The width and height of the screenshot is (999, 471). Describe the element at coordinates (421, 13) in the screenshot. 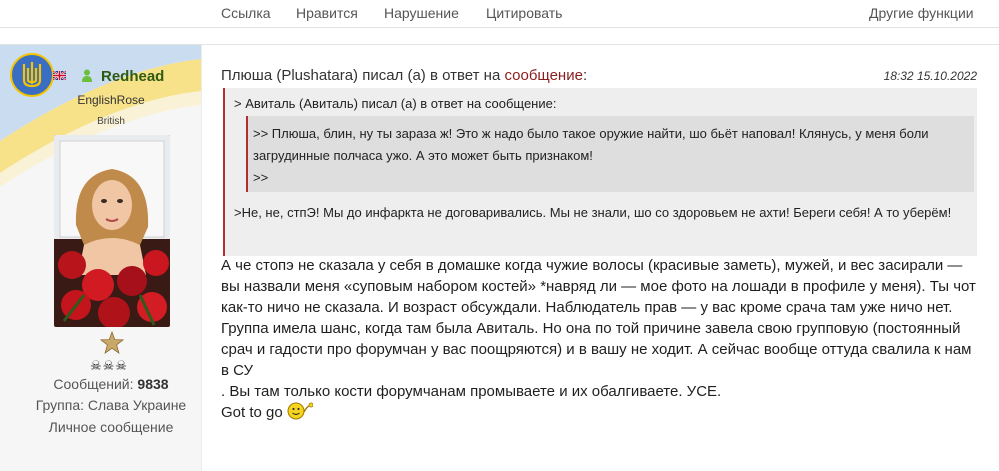

I see `report-button: Нарушение` at that location.